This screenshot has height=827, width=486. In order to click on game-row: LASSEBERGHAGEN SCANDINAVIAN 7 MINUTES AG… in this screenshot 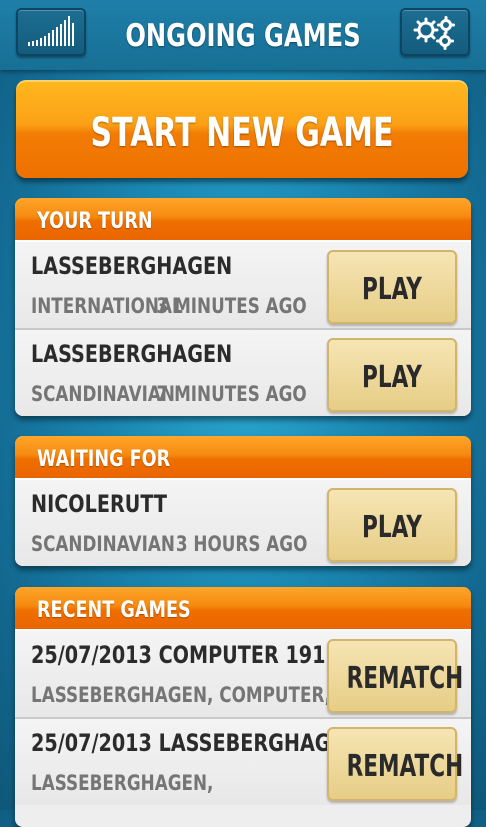, I will do `click(243, 372)`.